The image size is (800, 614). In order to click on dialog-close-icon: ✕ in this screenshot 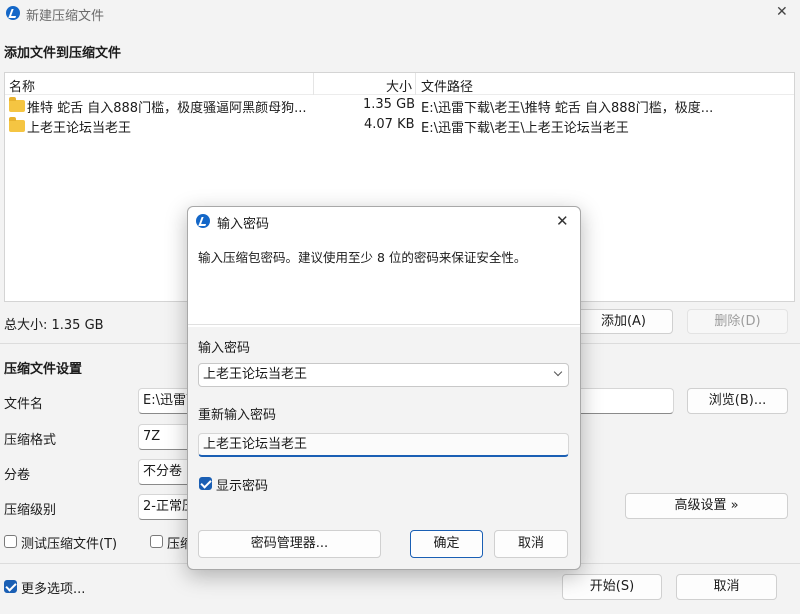, I will do `click(562, 221)`.